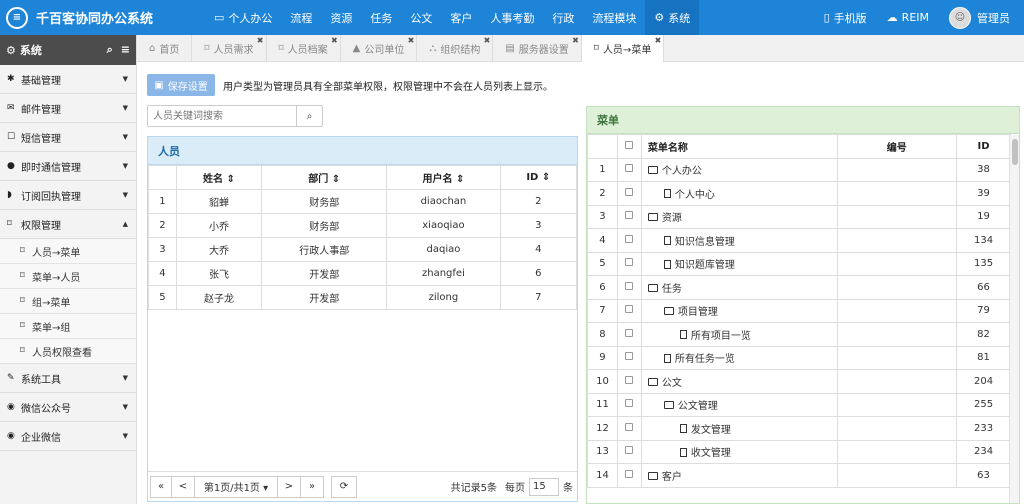 Image resolution: width=1024 pixels, height=504 pixels. I want to click on table-row: 10 公文 204, so click(799, 381).